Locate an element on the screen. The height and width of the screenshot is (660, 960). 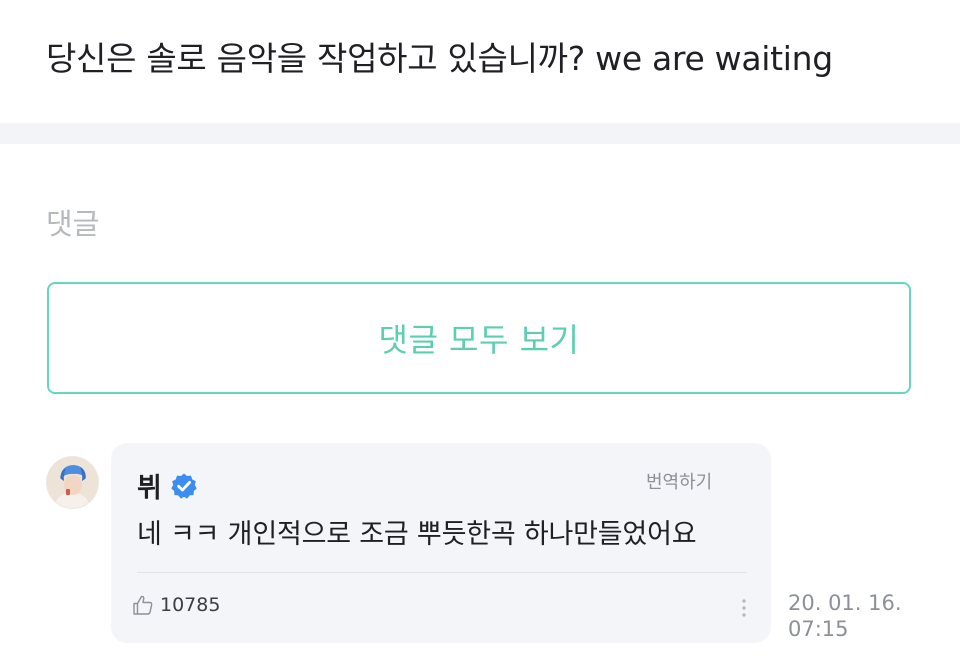
verified-badge-icon is located at coordinates (184, 486).